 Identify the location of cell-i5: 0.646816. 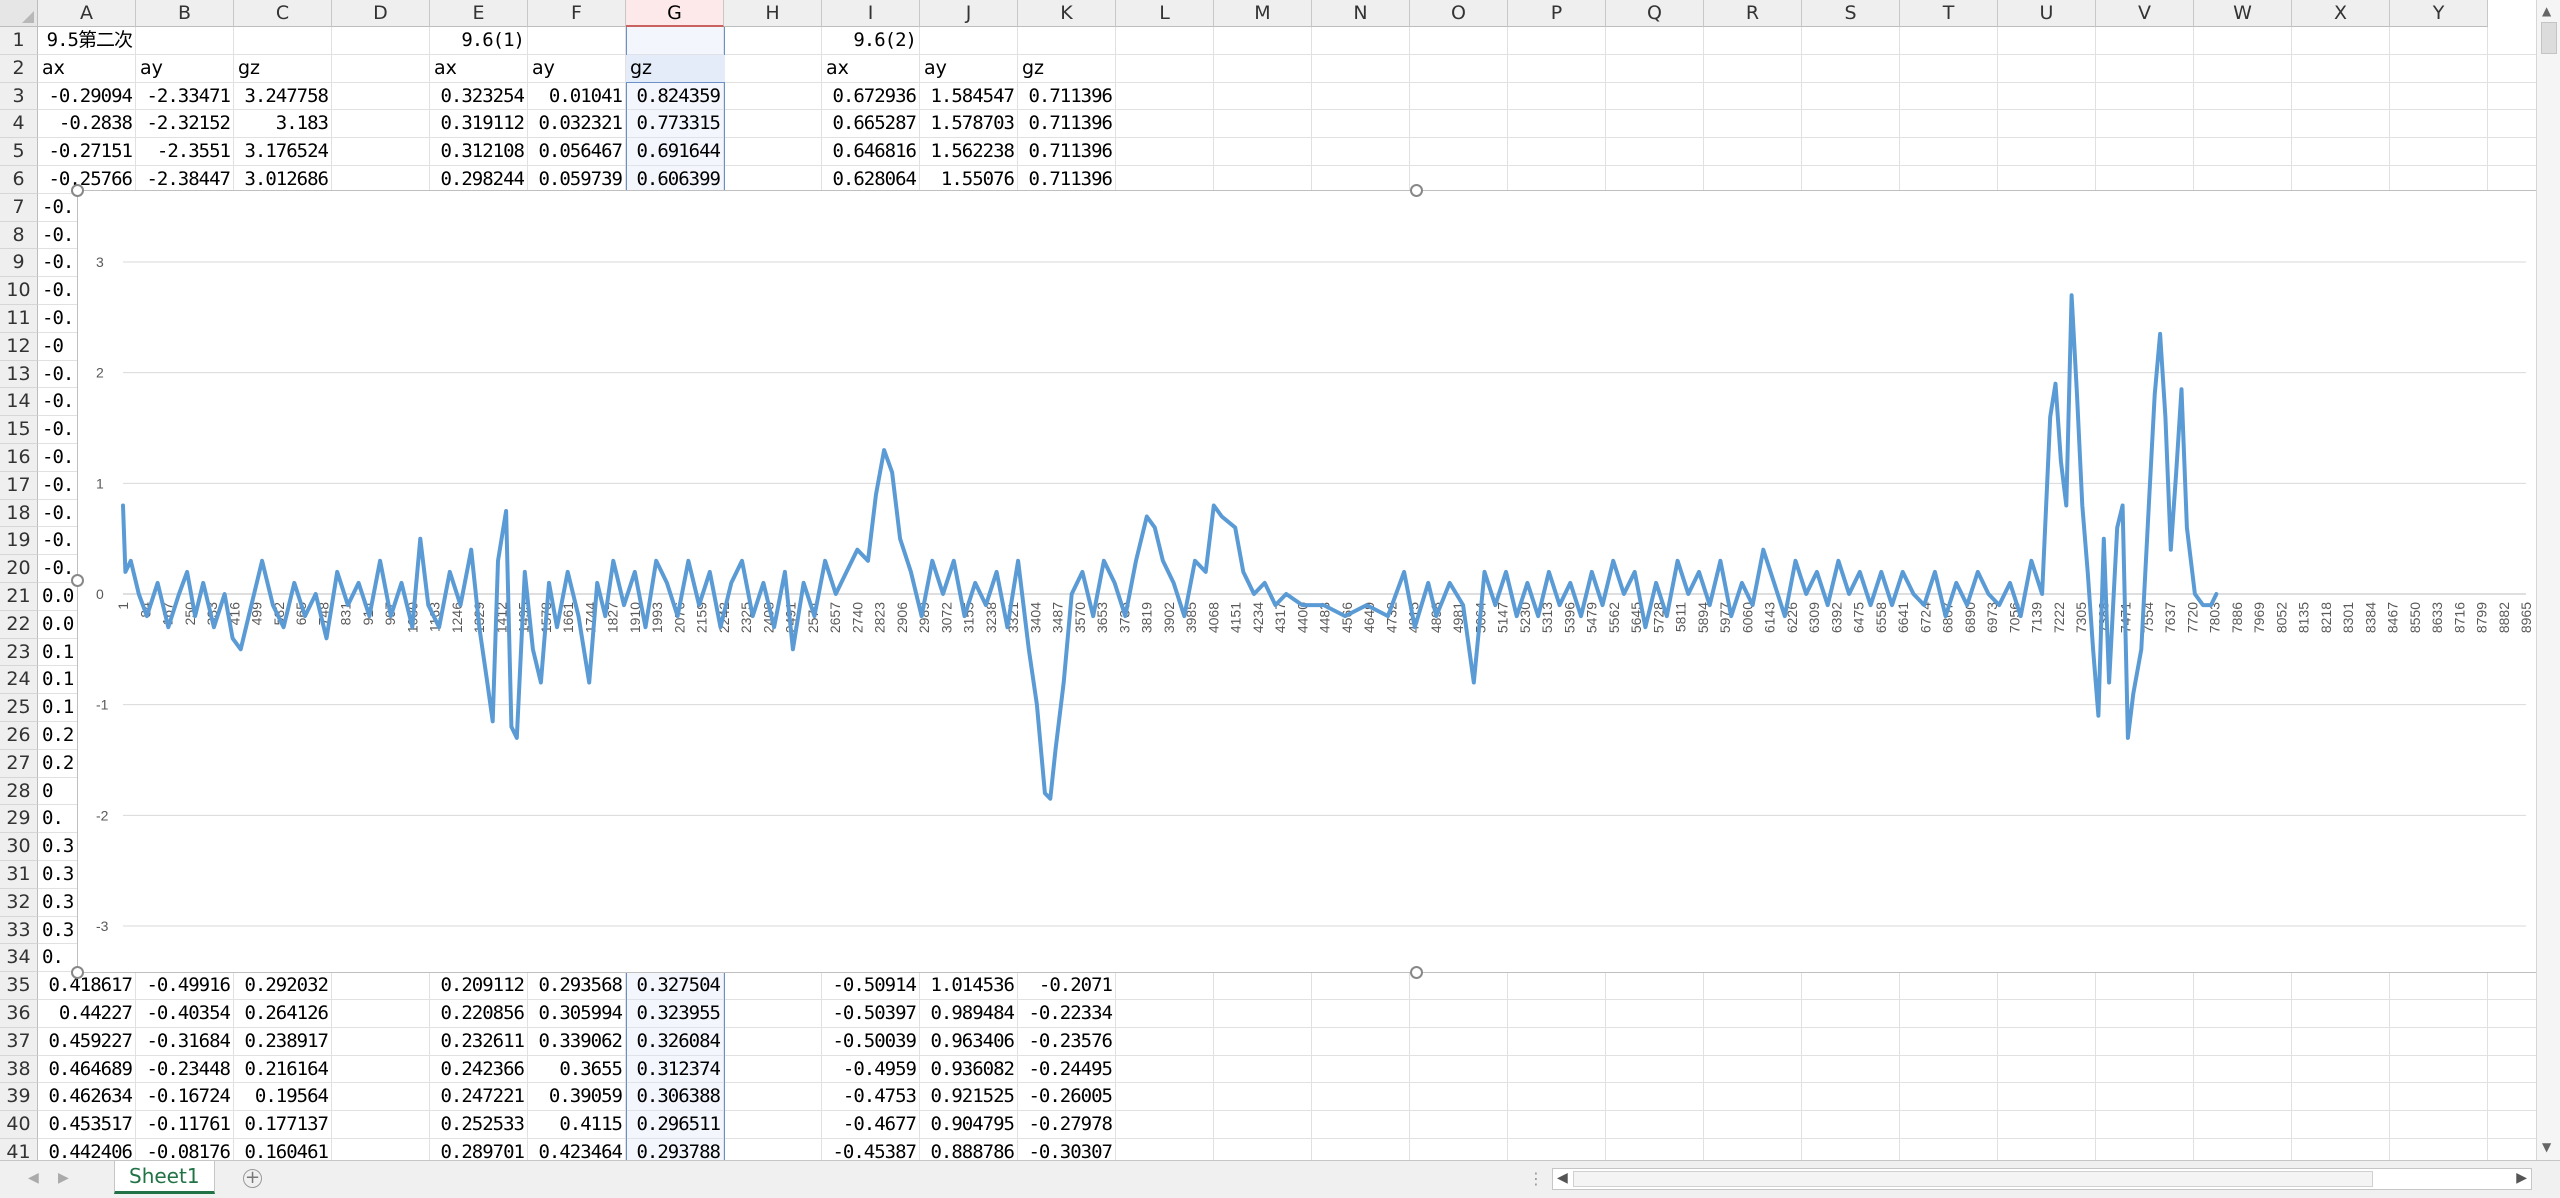
(871, 152).